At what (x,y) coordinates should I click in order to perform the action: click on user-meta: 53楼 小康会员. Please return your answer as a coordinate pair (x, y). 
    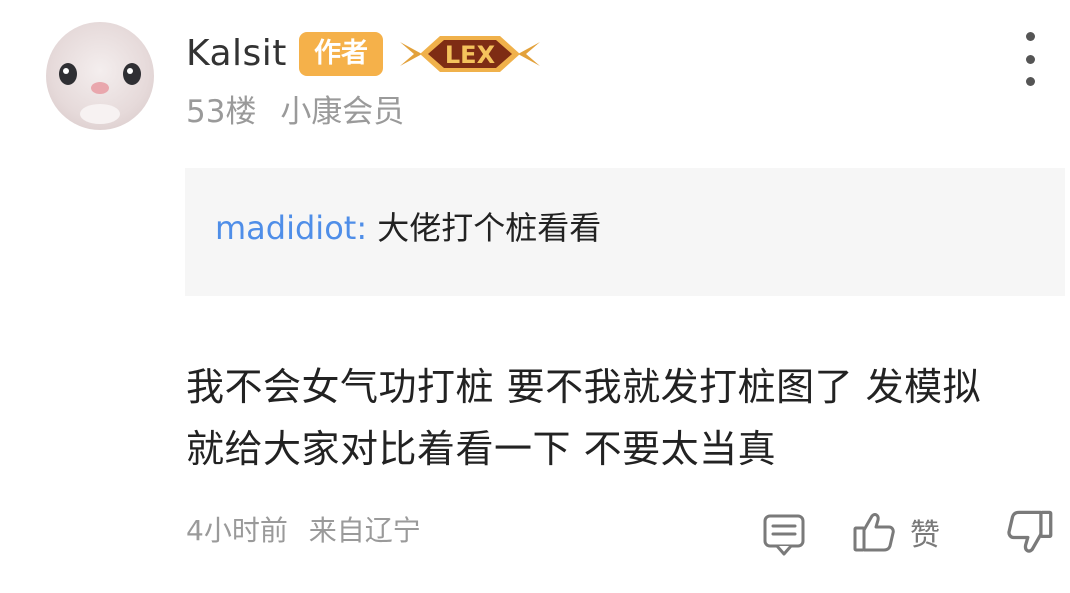
    Looking at the image, I should click on (295, 112).